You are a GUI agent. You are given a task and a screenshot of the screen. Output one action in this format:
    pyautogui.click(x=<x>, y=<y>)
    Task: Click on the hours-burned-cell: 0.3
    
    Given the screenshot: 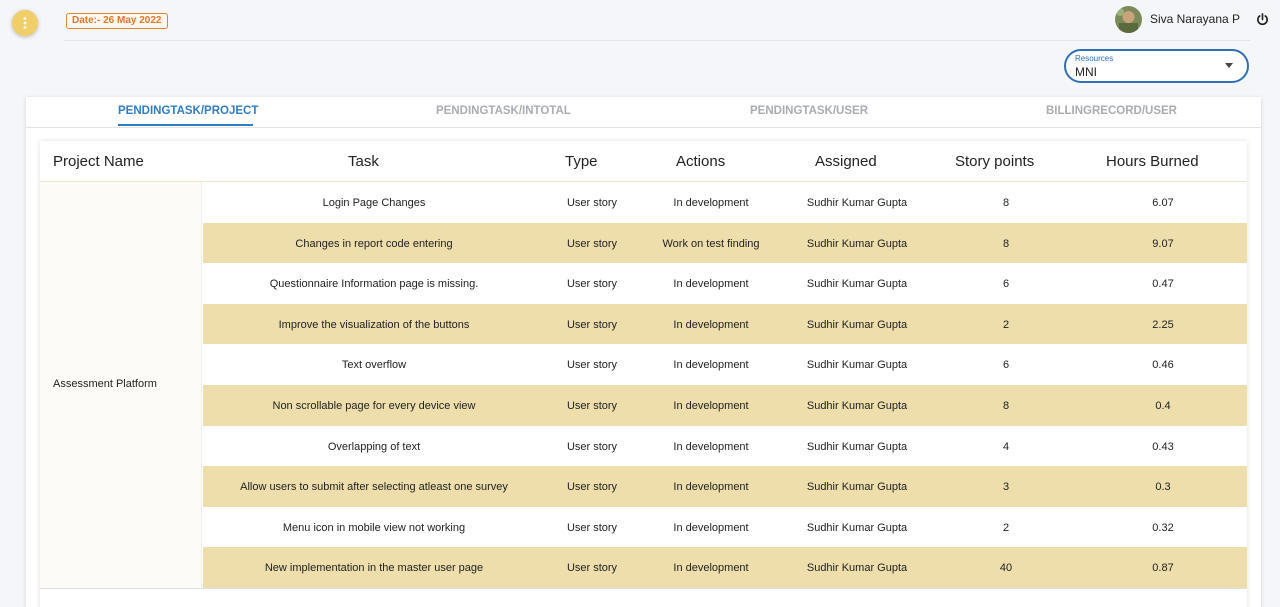 What is the action you would take?
    pyautogui.click(x=1163, y=487)
    